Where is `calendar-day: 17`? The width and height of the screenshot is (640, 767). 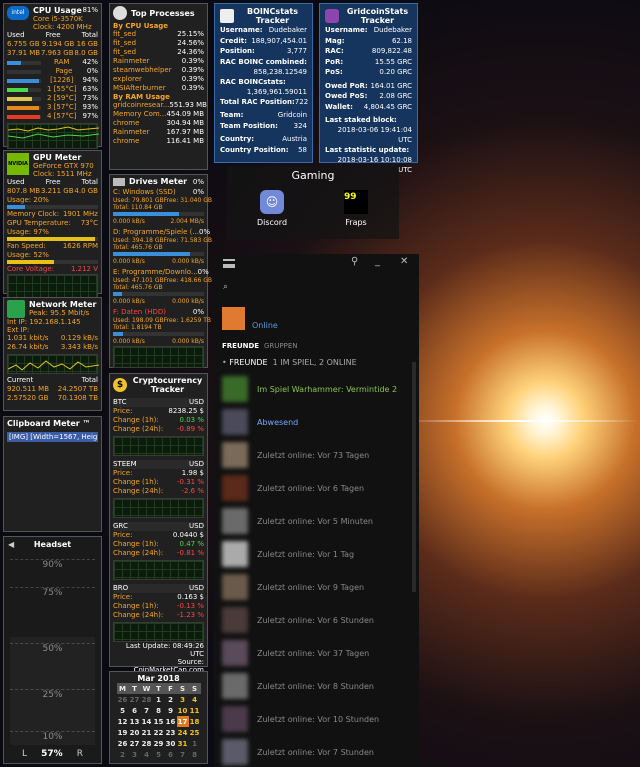 calendar-day: 17 is located at coordinates (182, 721).